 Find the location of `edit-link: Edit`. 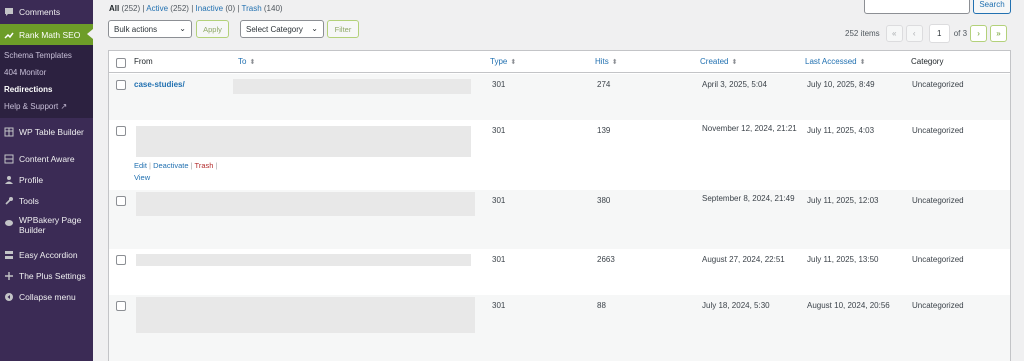

edit-link: Edit is located at coordinates (140, 165).